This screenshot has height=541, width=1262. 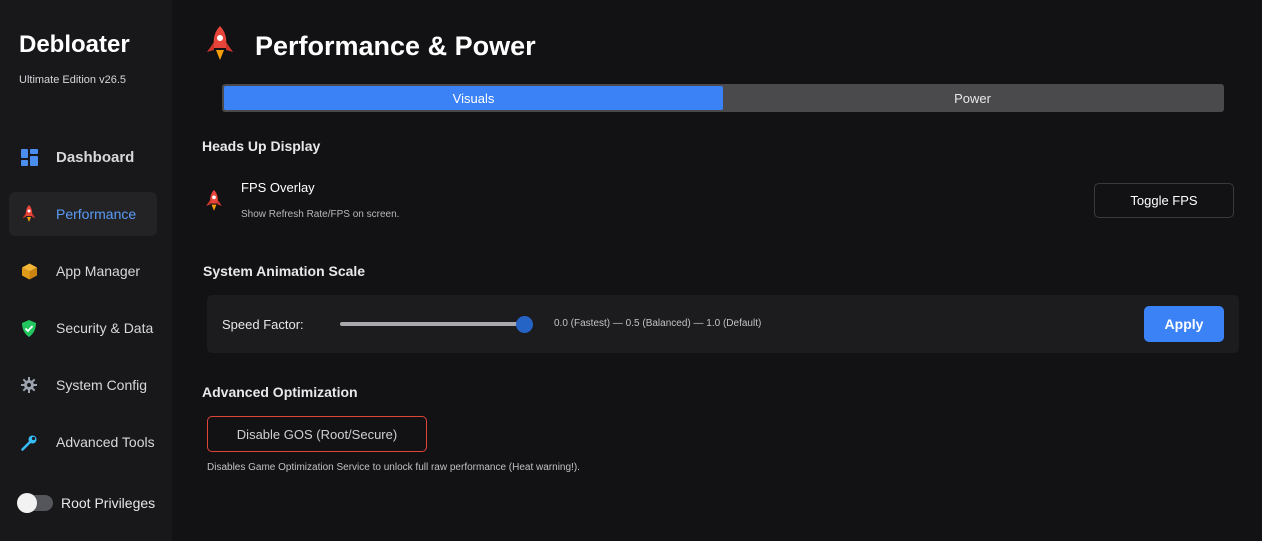 I want to click on sidebar-item-performance: Performance, so click(x=83, y=214).